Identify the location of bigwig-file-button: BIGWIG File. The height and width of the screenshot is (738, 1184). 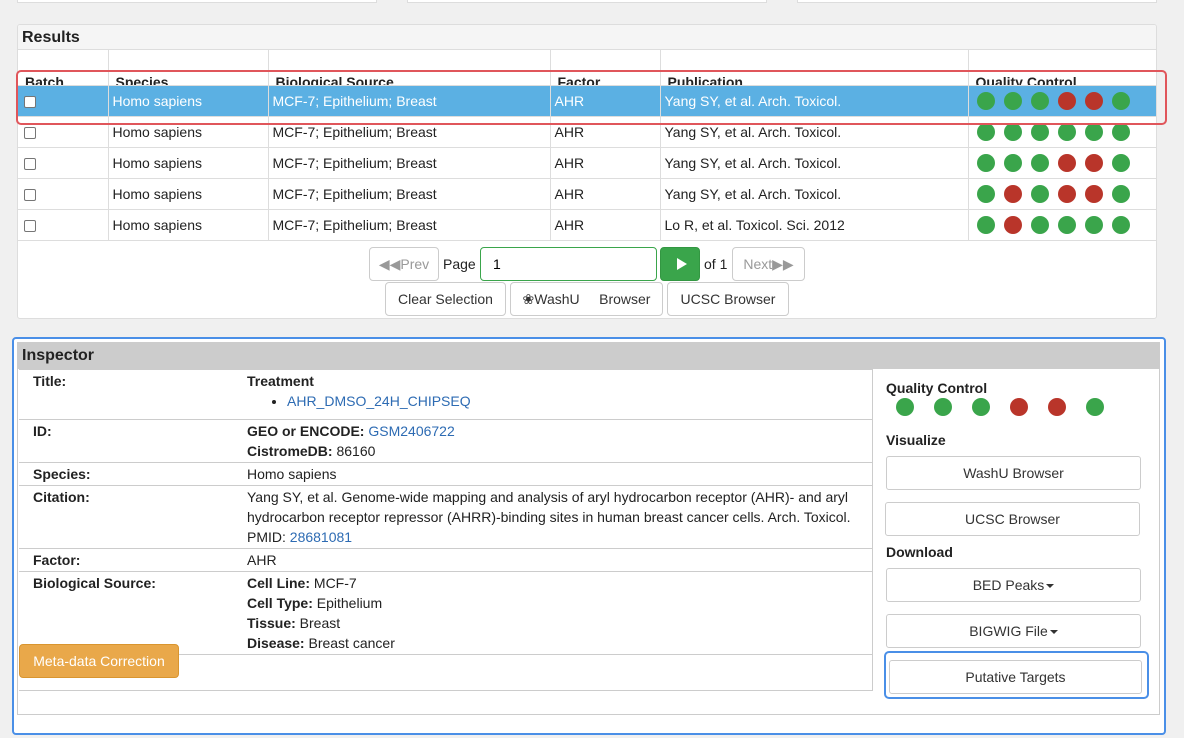
(1013, 631).